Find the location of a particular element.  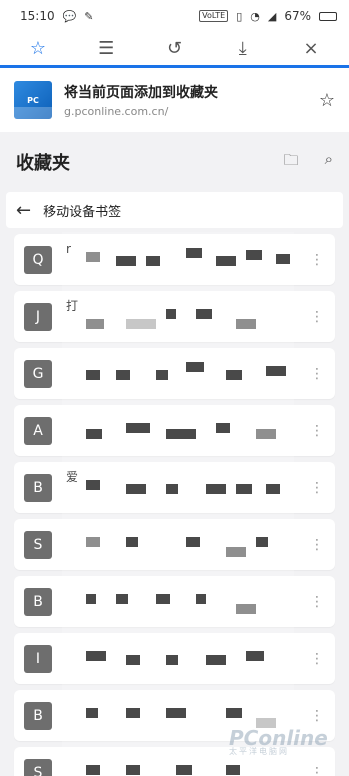

hub-toolbar: ☆ ☰ ↺ ⤓ × is located at coordinates (174, 50).